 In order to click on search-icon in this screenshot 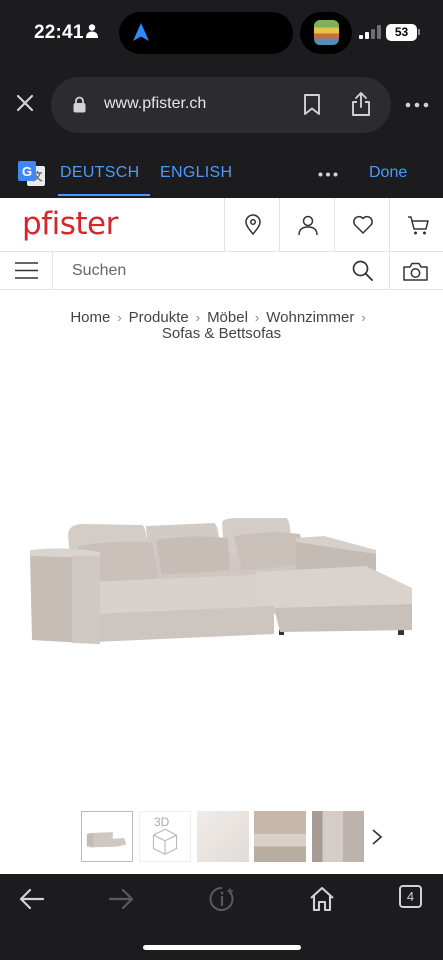, I will do `click(362, 270)`.